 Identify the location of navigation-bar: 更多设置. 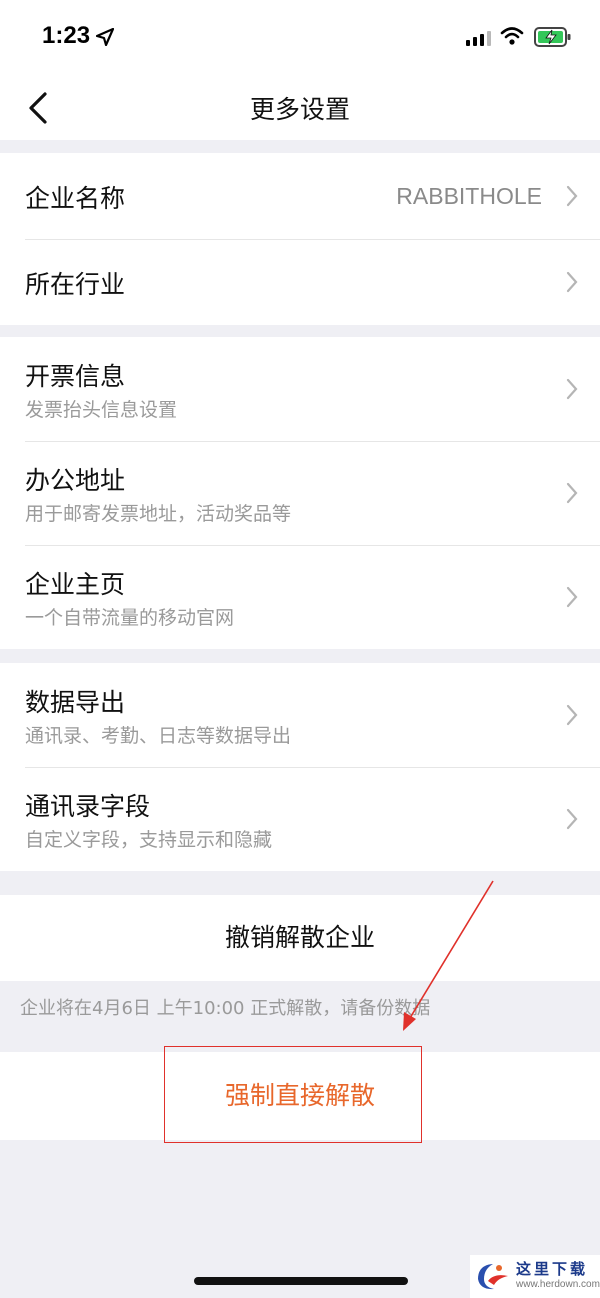
(300, 108).